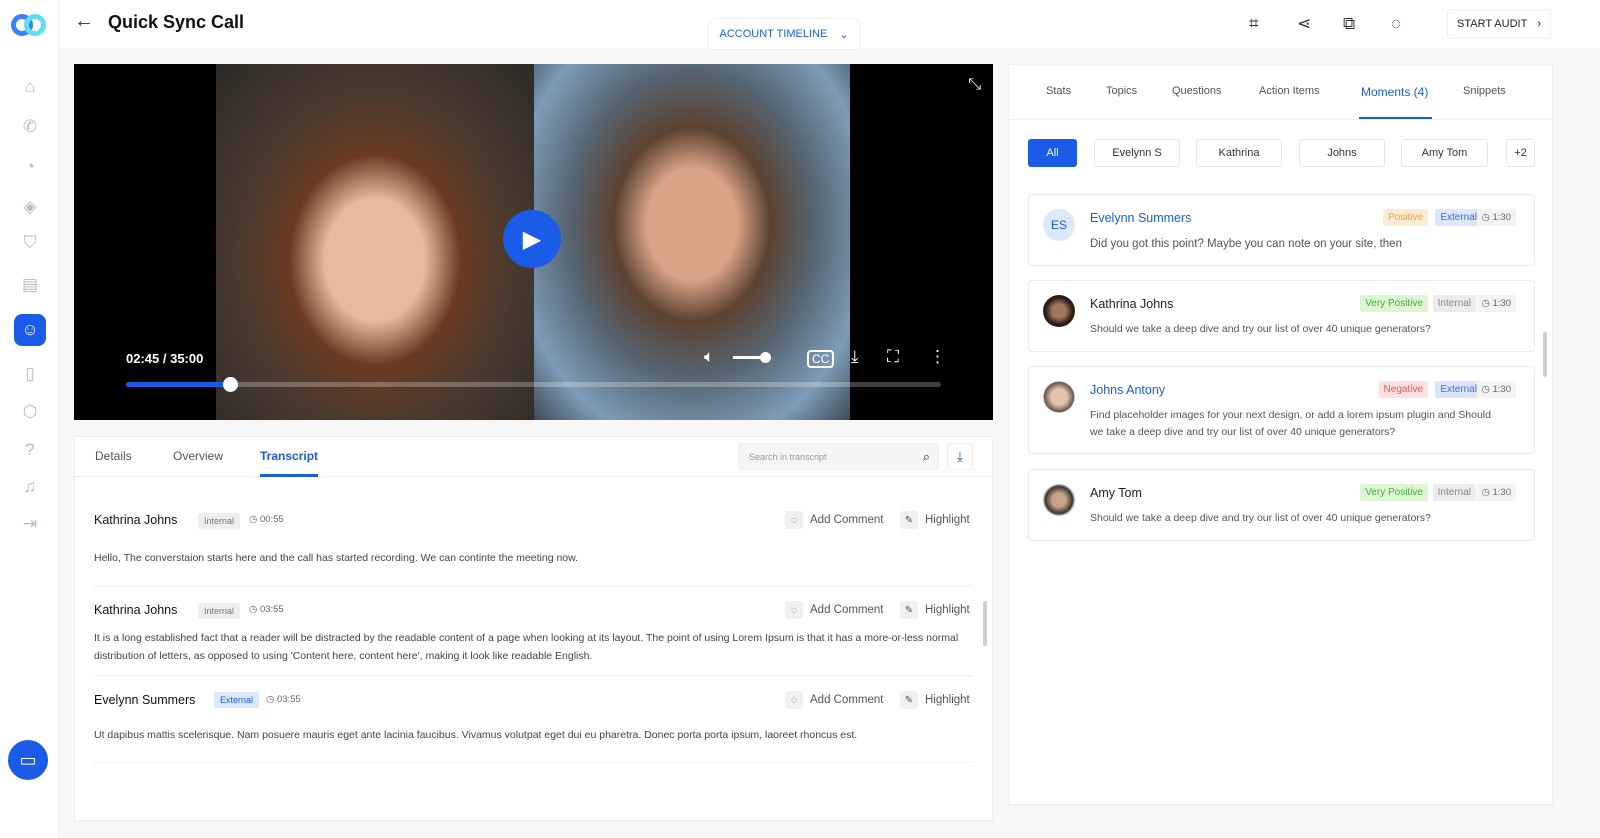 The image size is (1600, 838). Describe the element at coordinates (1484, 91) in the screenshot. I see `tab-snippets: Snippets` at that location.